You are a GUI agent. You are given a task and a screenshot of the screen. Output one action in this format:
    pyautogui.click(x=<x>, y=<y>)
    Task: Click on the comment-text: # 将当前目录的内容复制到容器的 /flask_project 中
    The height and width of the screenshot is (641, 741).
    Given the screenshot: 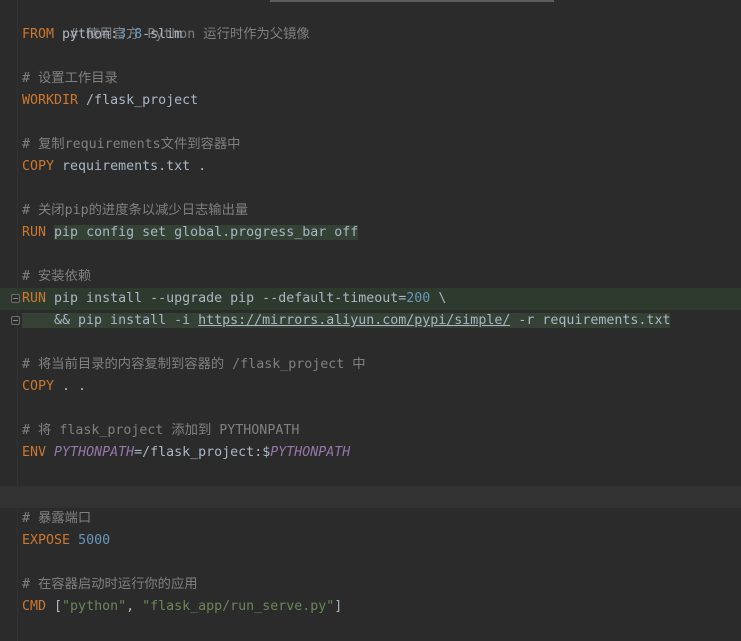 What is the action you would take?
    pyautogui.click(x=194, y=364)
    